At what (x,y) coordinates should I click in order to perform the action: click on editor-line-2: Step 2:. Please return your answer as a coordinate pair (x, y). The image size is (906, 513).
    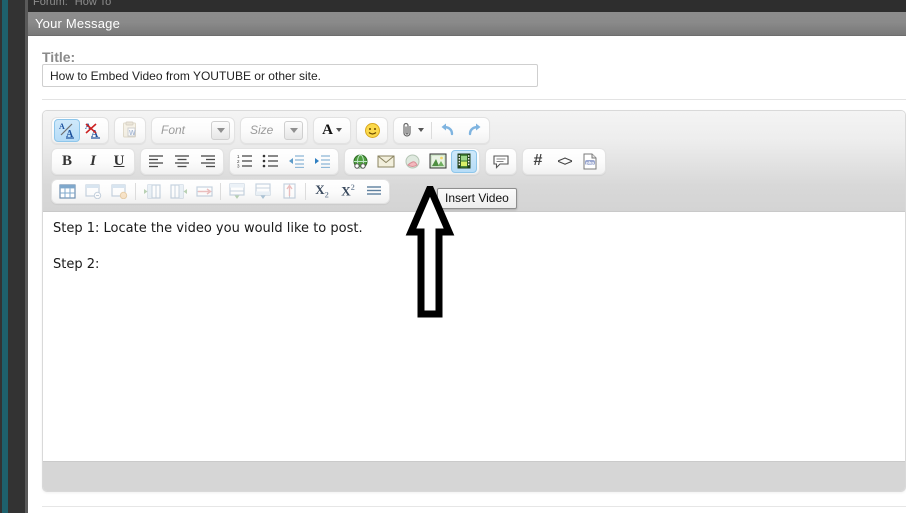
    Looking at the image, I should click on (76, 264).